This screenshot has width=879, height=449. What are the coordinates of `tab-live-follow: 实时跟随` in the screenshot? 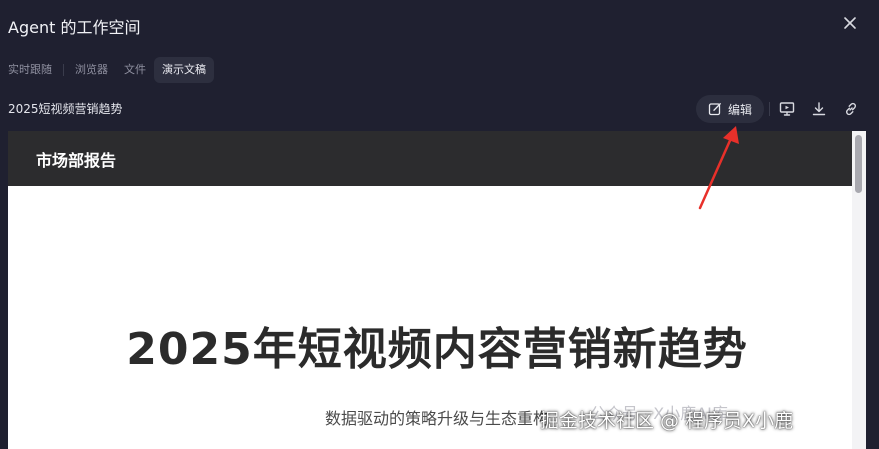 It's located at (30, 70).